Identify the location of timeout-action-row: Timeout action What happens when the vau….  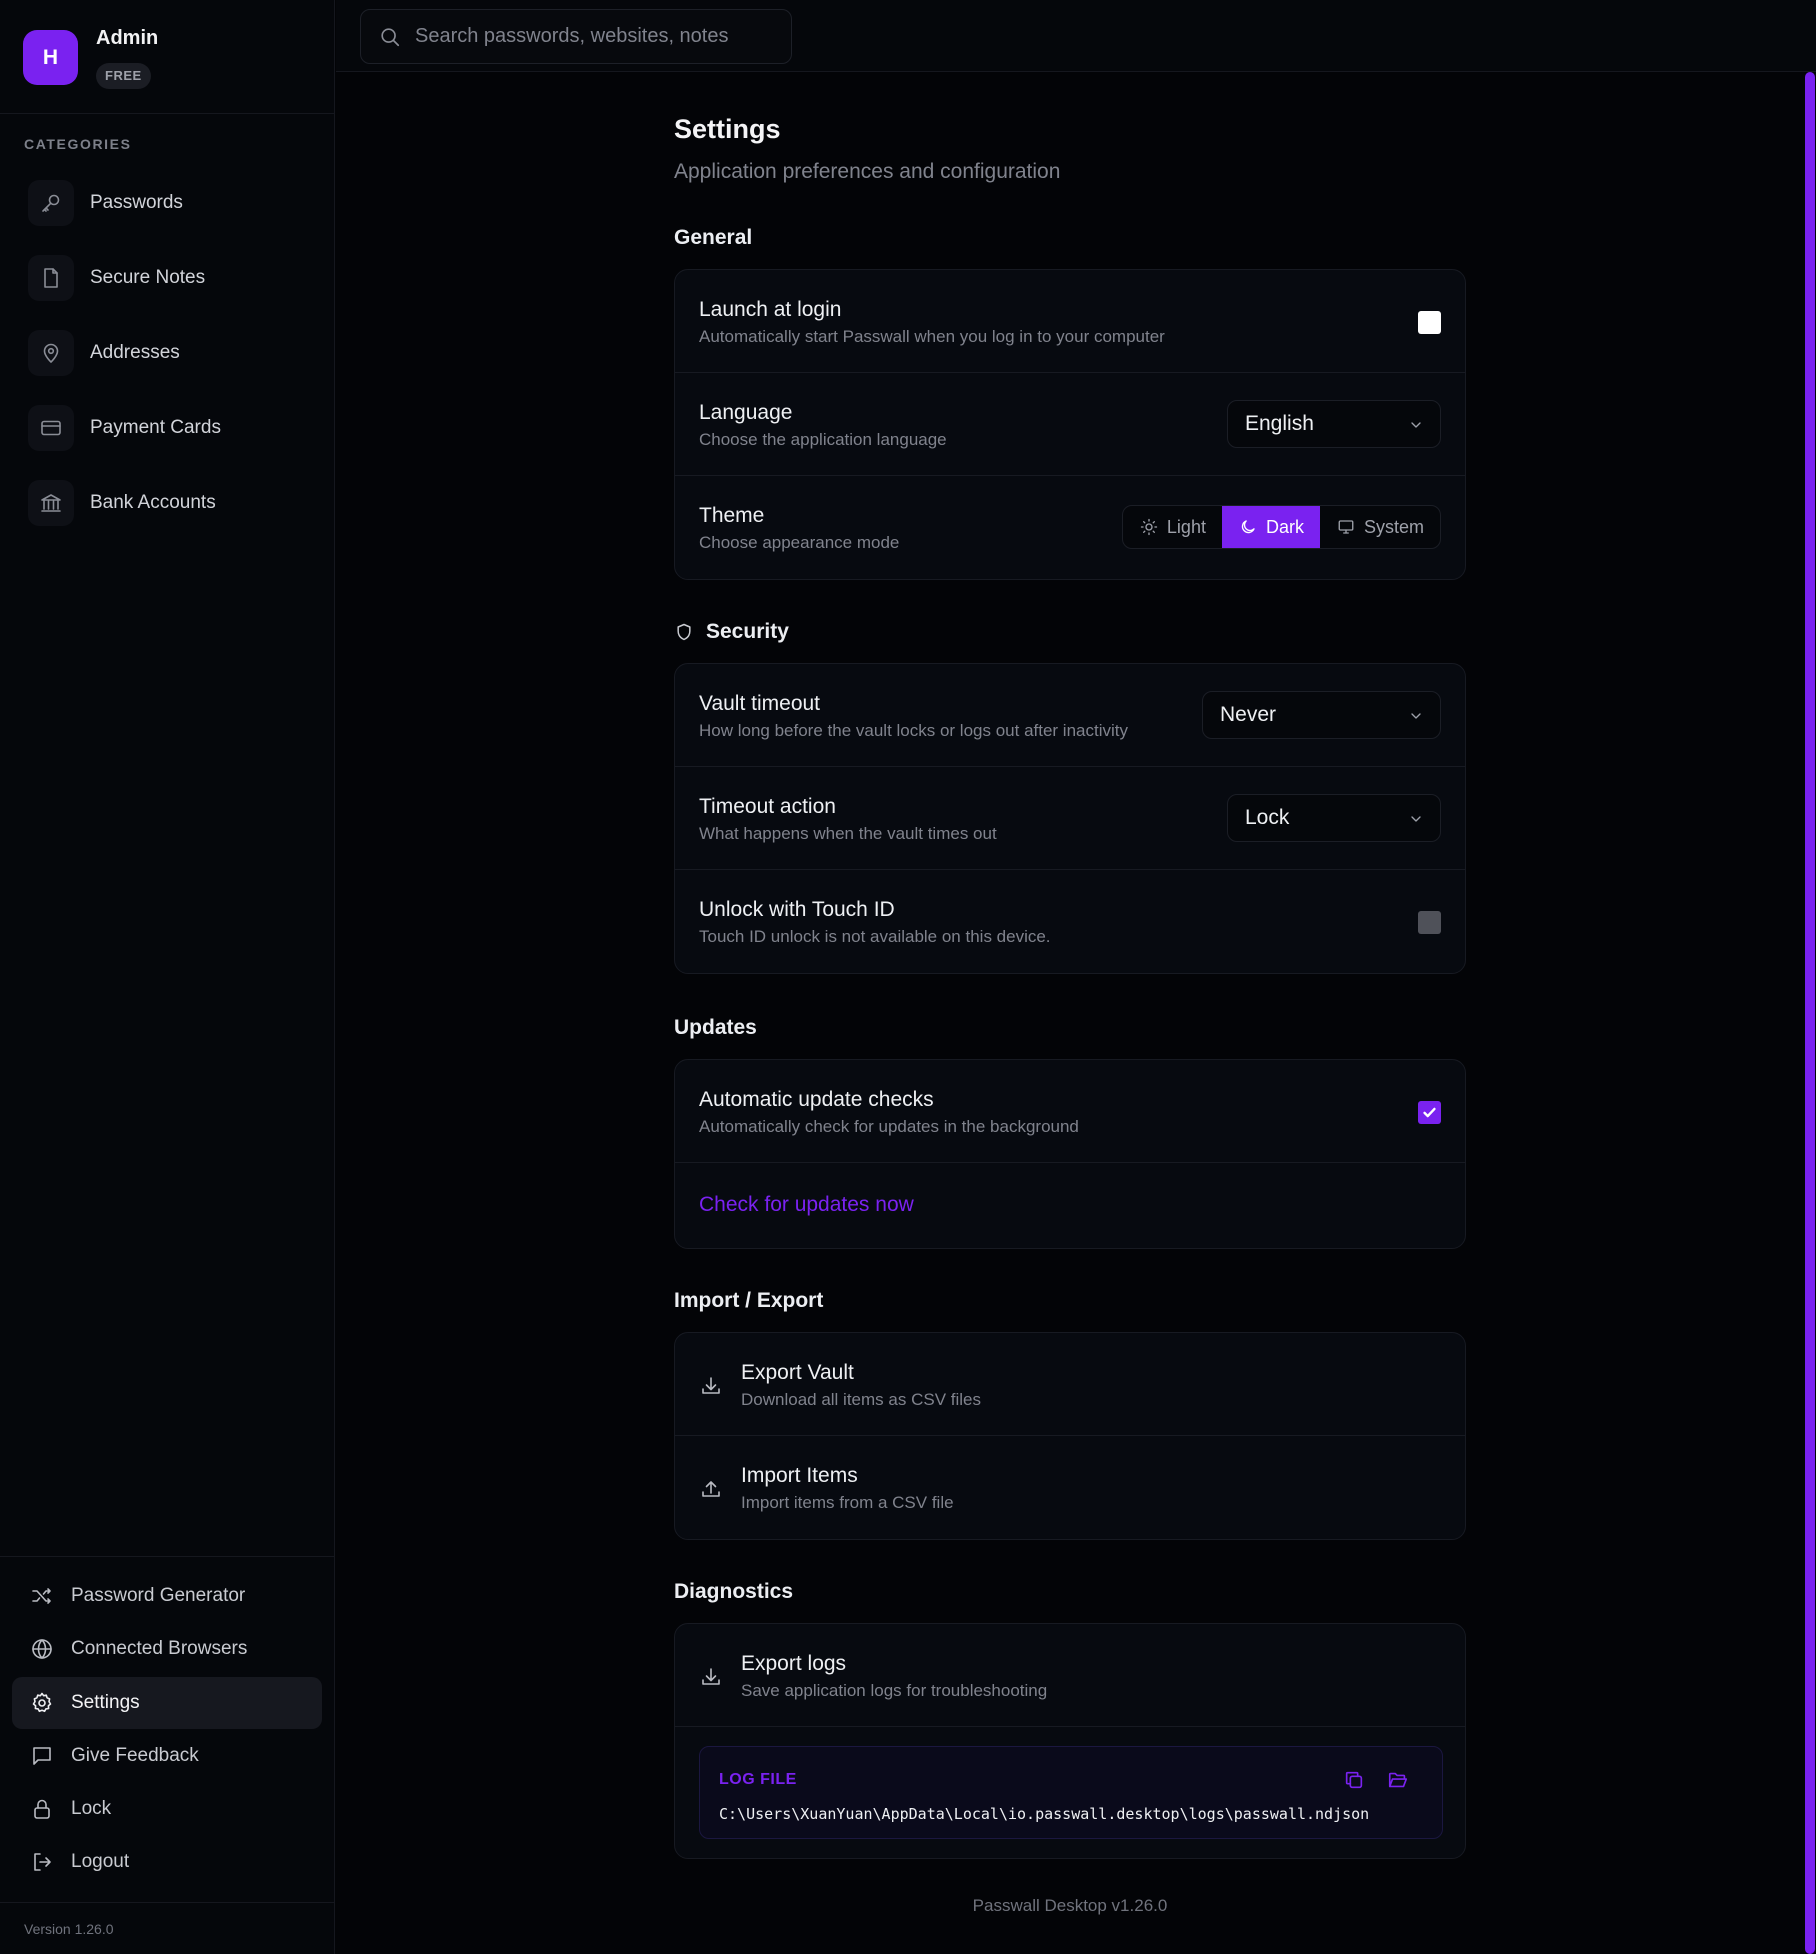
(1070, 818).